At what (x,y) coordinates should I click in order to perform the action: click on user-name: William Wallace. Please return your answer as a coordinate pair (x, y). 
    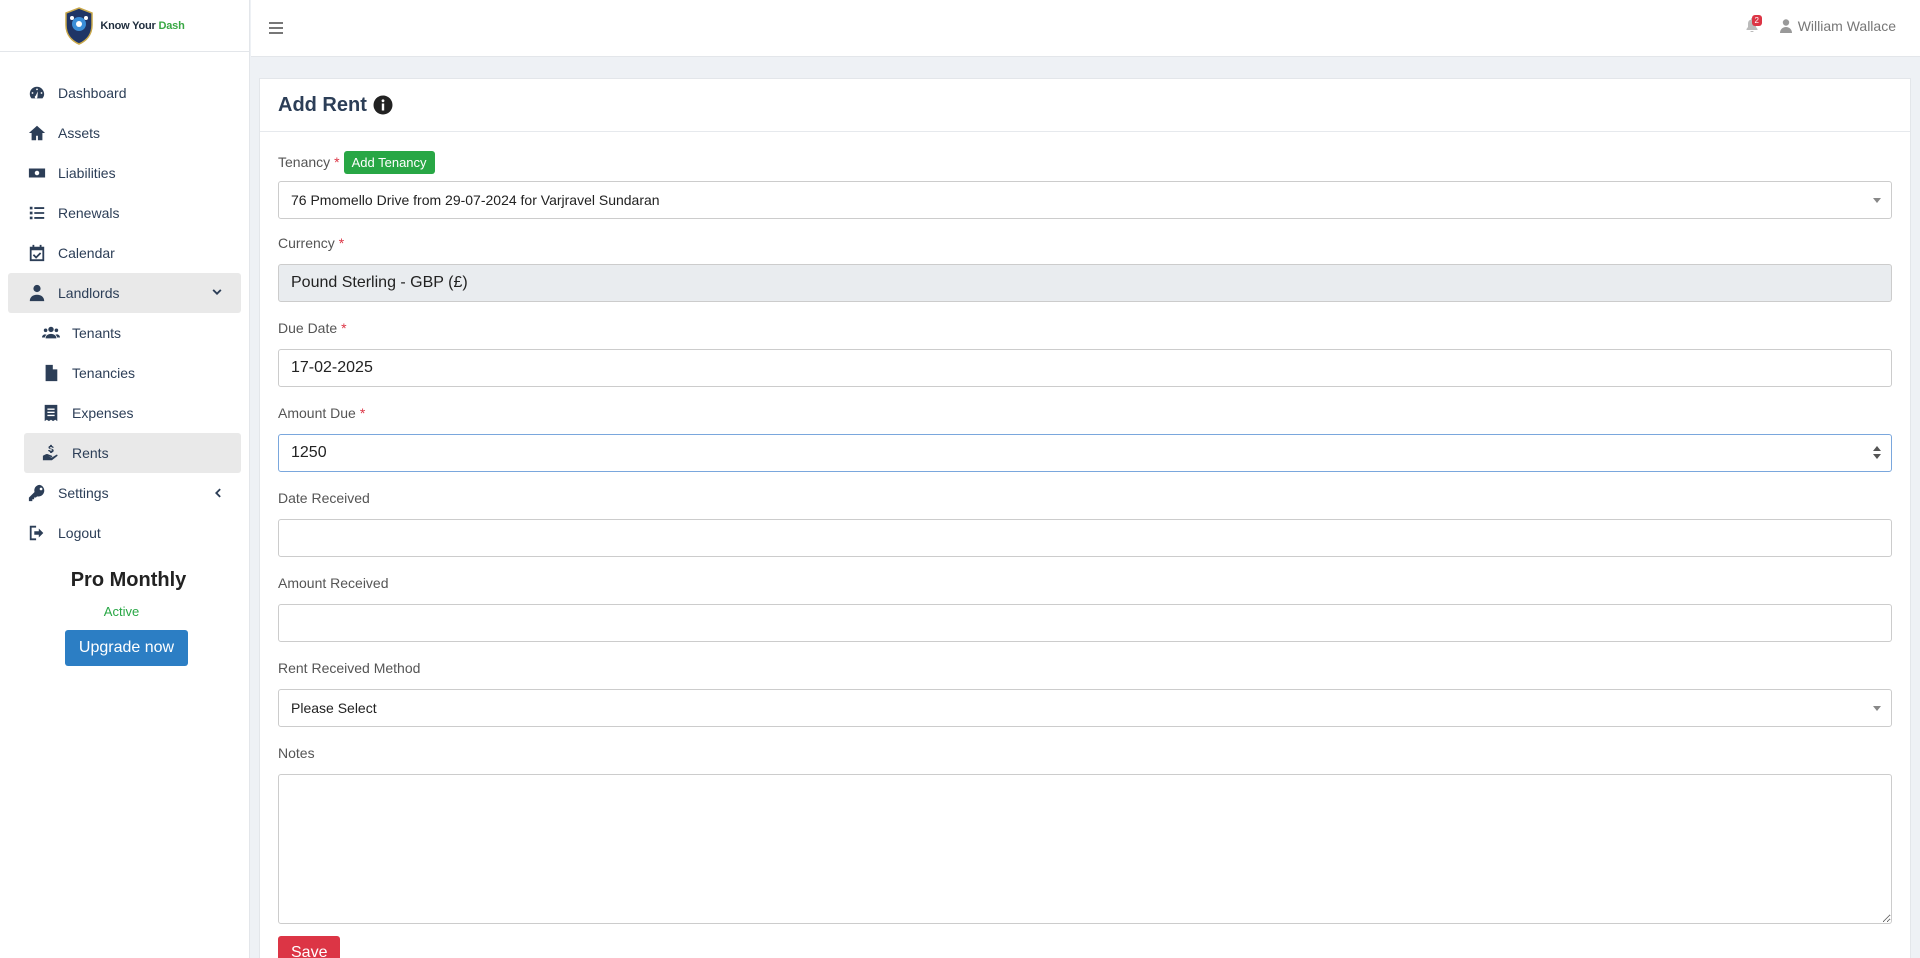
    Looking at the image, I should click on (1846, 26).